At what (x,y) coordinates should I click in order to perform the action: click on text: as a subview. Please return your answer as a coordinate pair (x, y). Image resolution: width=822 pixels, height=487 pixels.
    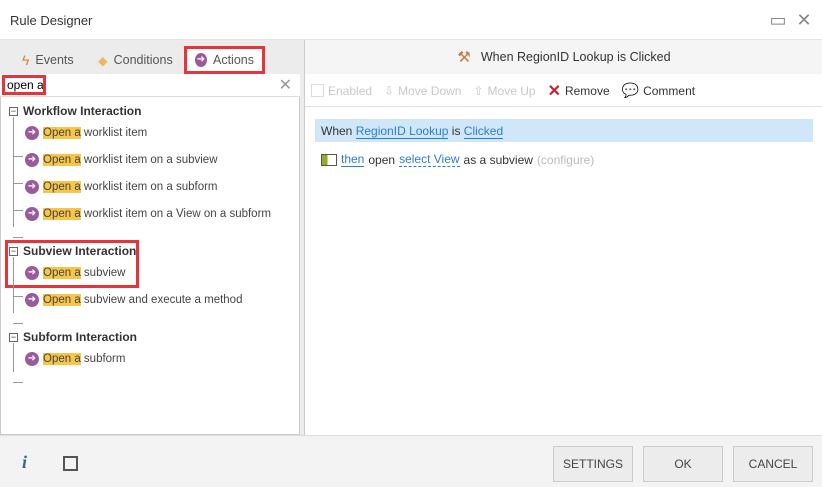
    Looking at the image, I should click on (498, 159).